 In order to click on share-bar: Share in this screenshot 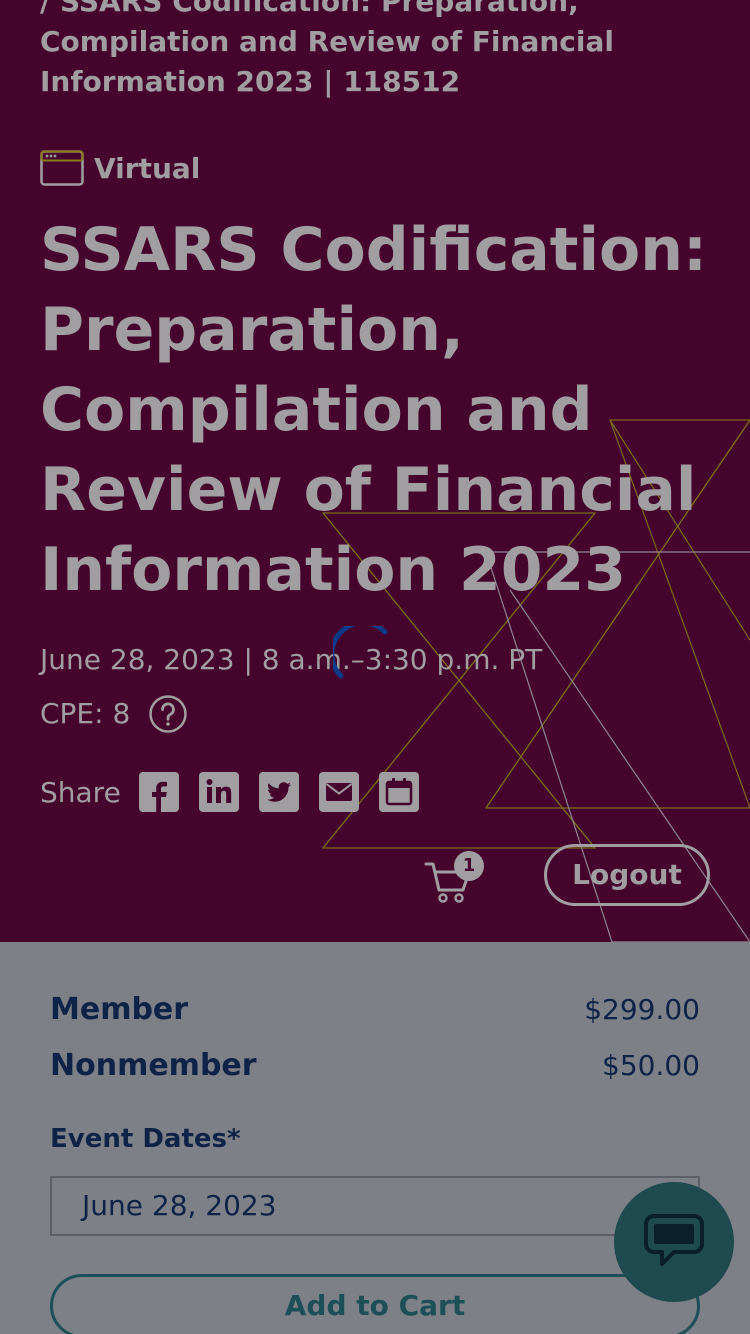, I will do `click(239, 792)`.